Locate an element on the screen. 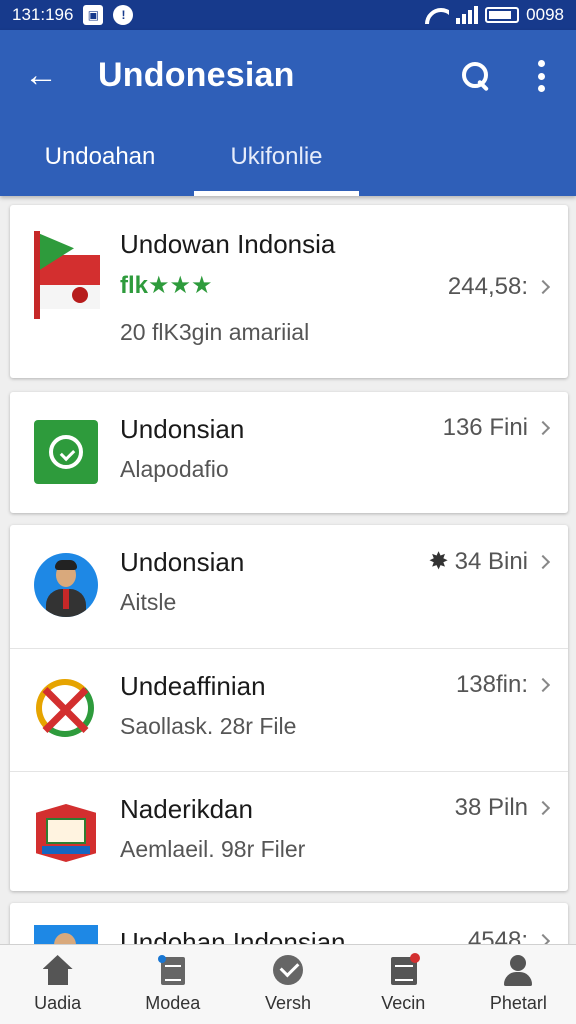  app-size: 244,58: is located at coordinates (499, 287).